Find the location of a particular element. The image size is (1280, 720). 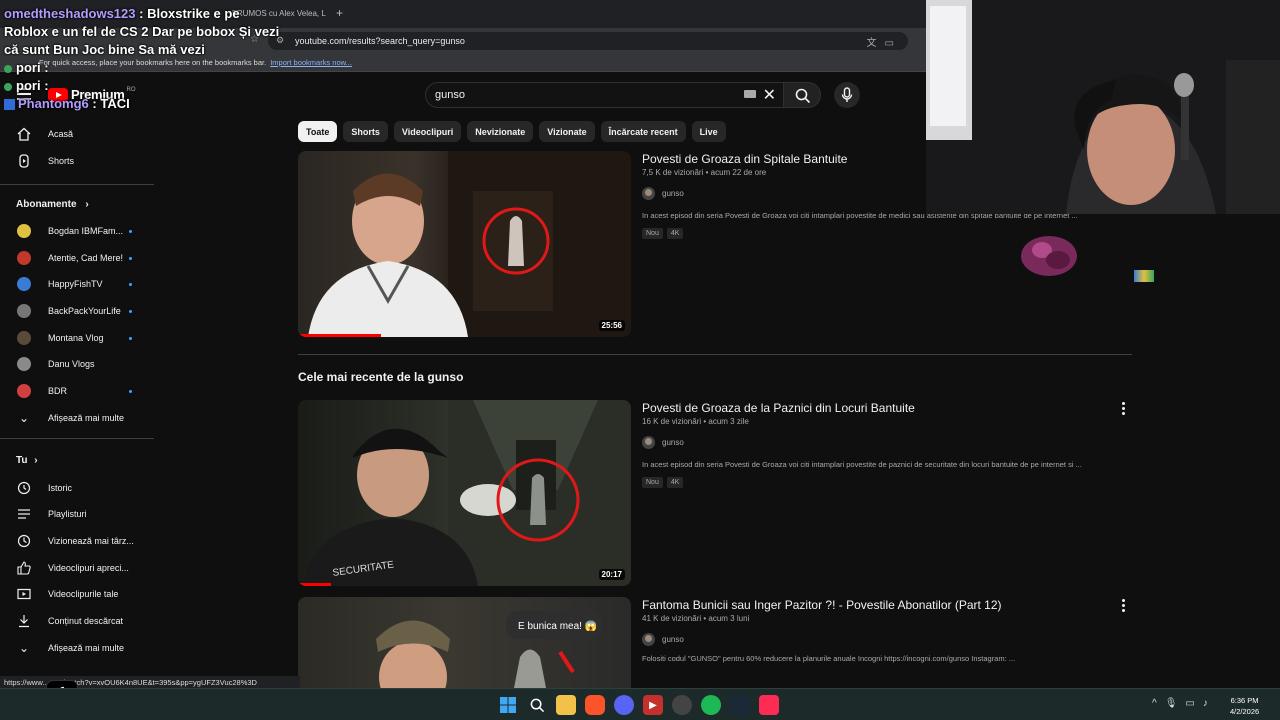

webcam-overlay is located at coordinates (1103, 107).